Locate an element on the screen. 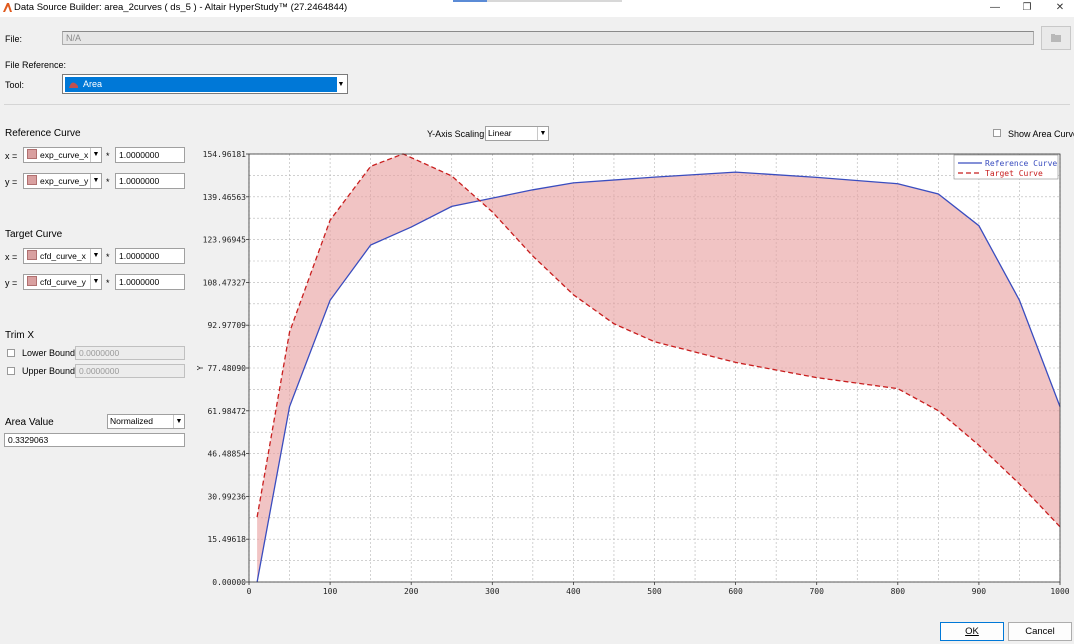  y-axis-scaling-dropdown: Linear ▼ is located at coordinates (517, 133).